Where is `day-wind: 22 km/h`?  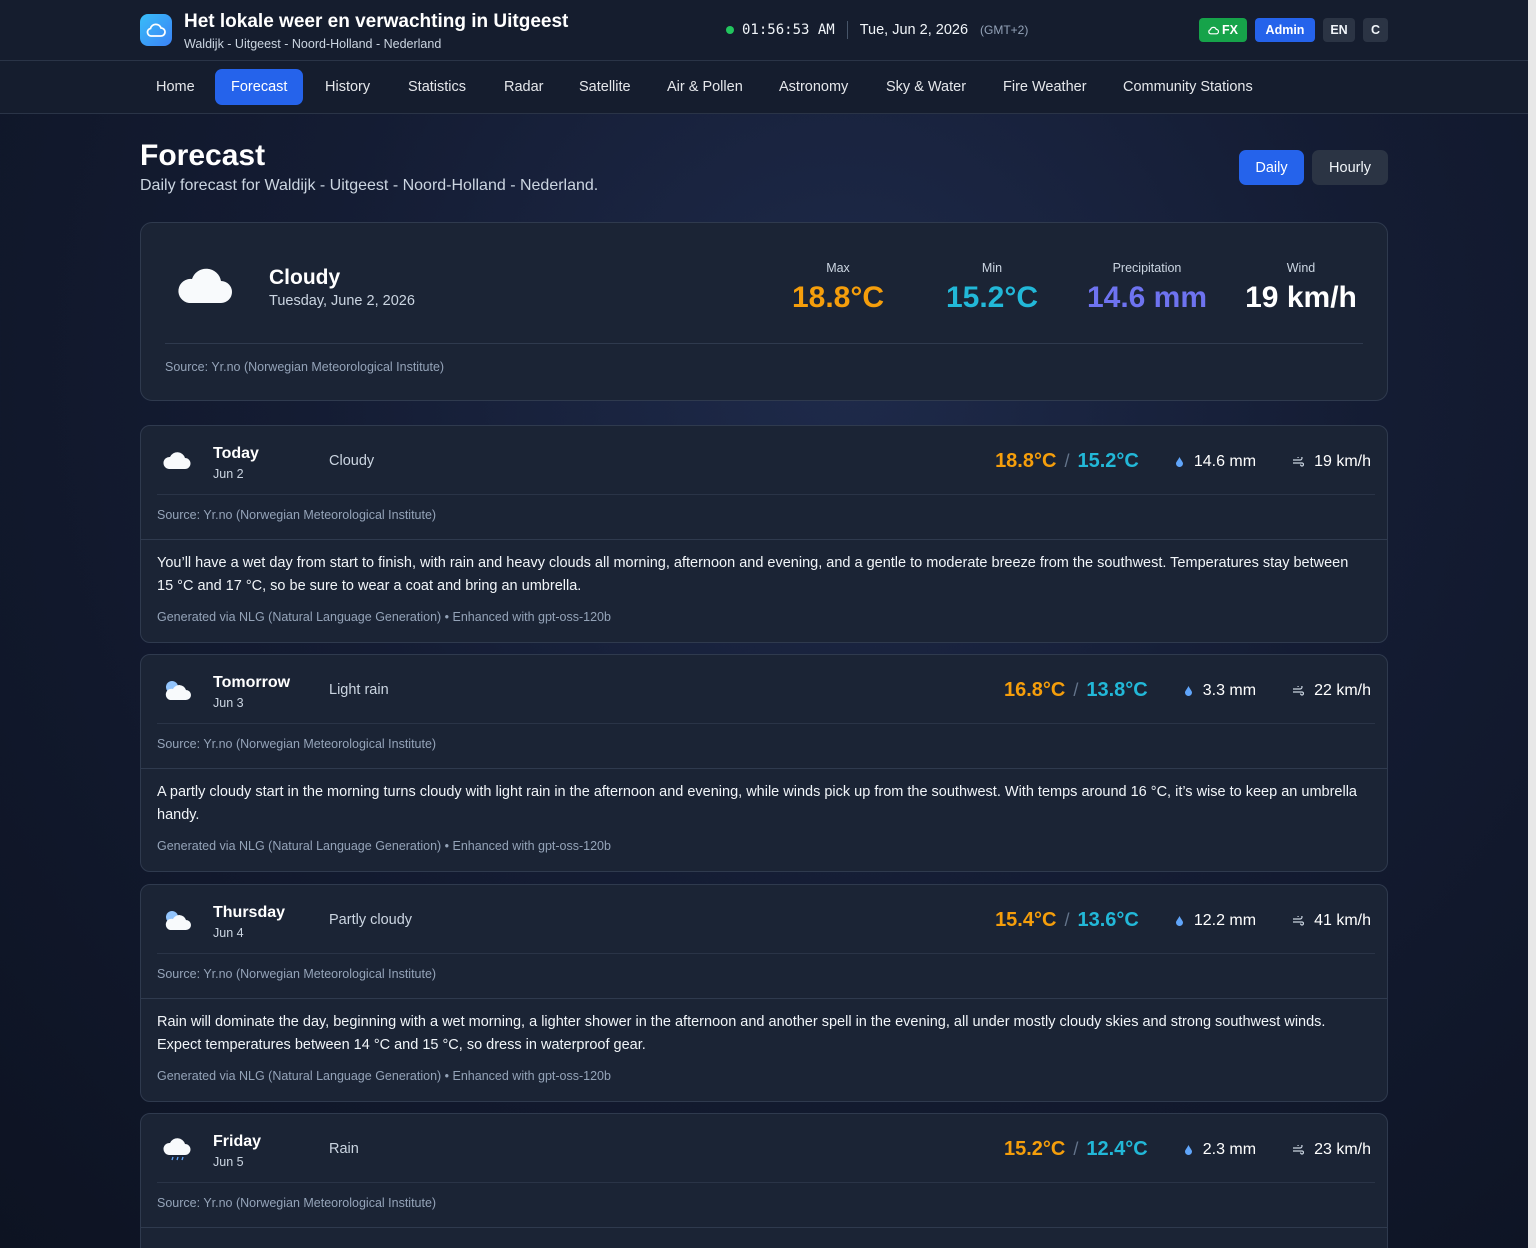
day-wind: 22 km/h is located at coordinates (1331, 691).